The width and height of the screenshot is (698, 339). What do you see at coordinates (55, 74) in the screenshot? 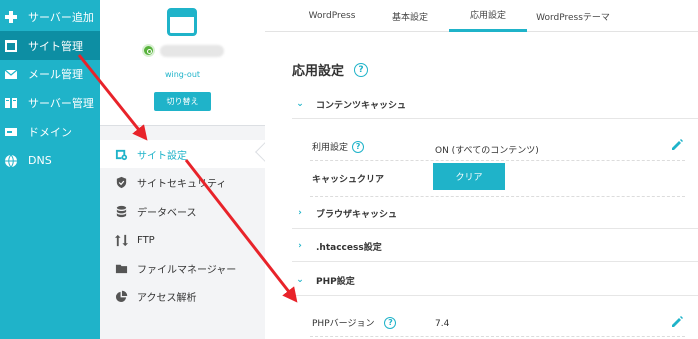
I see `nav-item-label: メール管理` at bounding box center [55, 74].